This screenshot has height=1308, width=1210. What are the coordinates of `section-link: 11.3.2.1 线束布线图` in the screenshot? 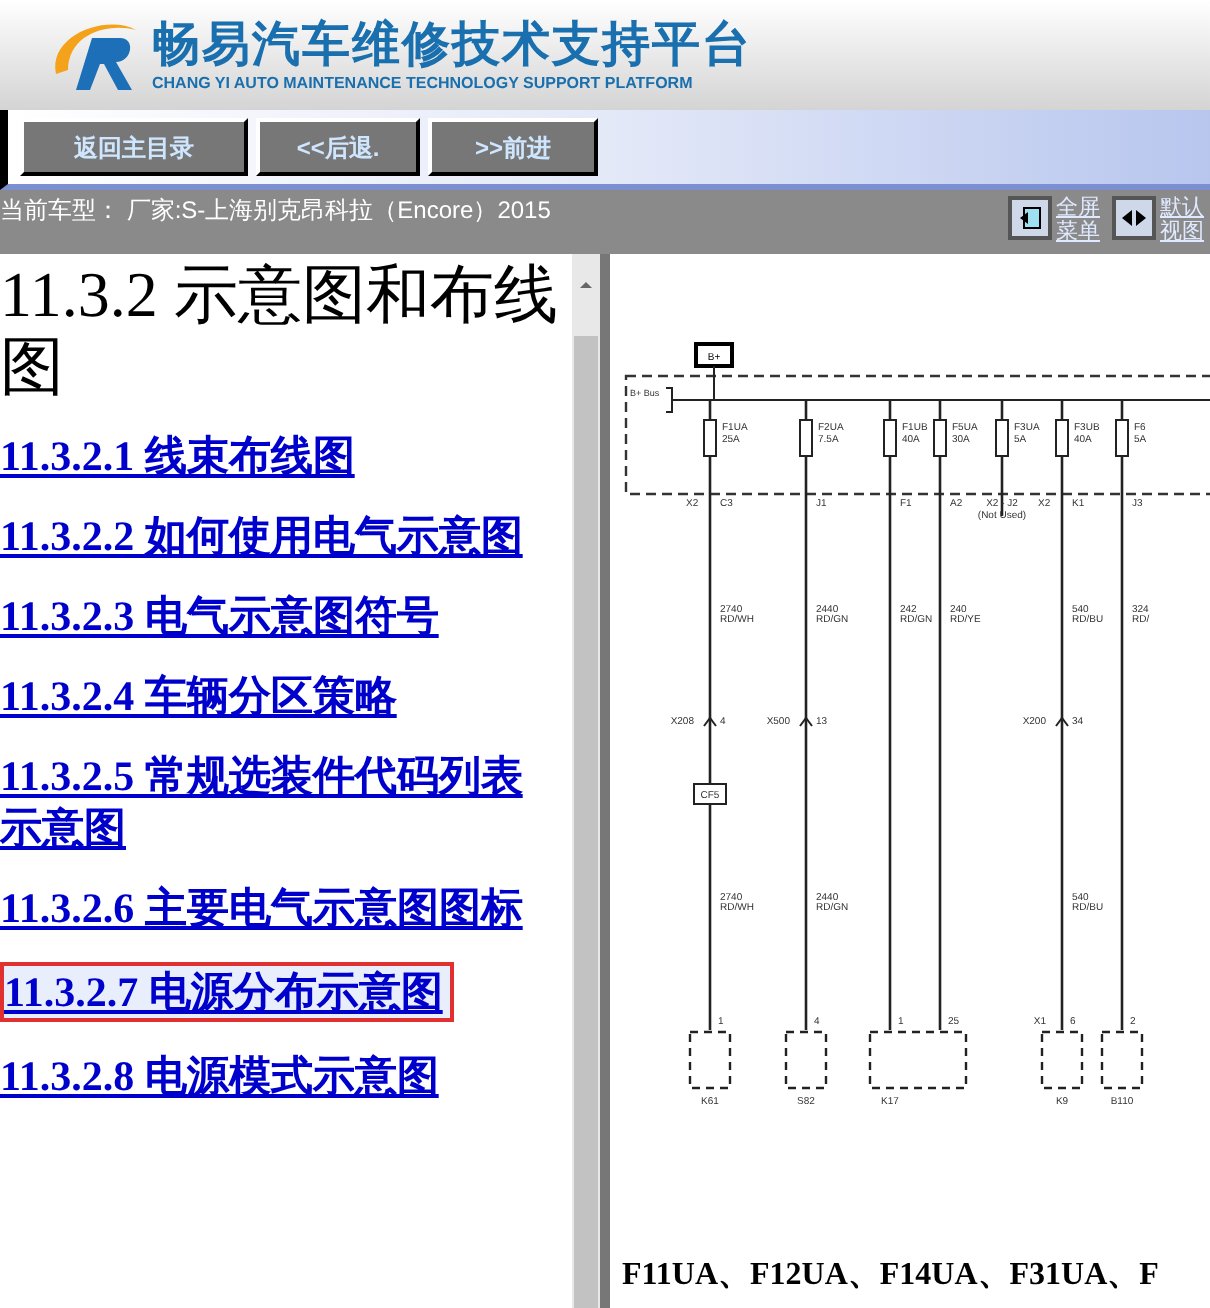 It's located at (282, 456).